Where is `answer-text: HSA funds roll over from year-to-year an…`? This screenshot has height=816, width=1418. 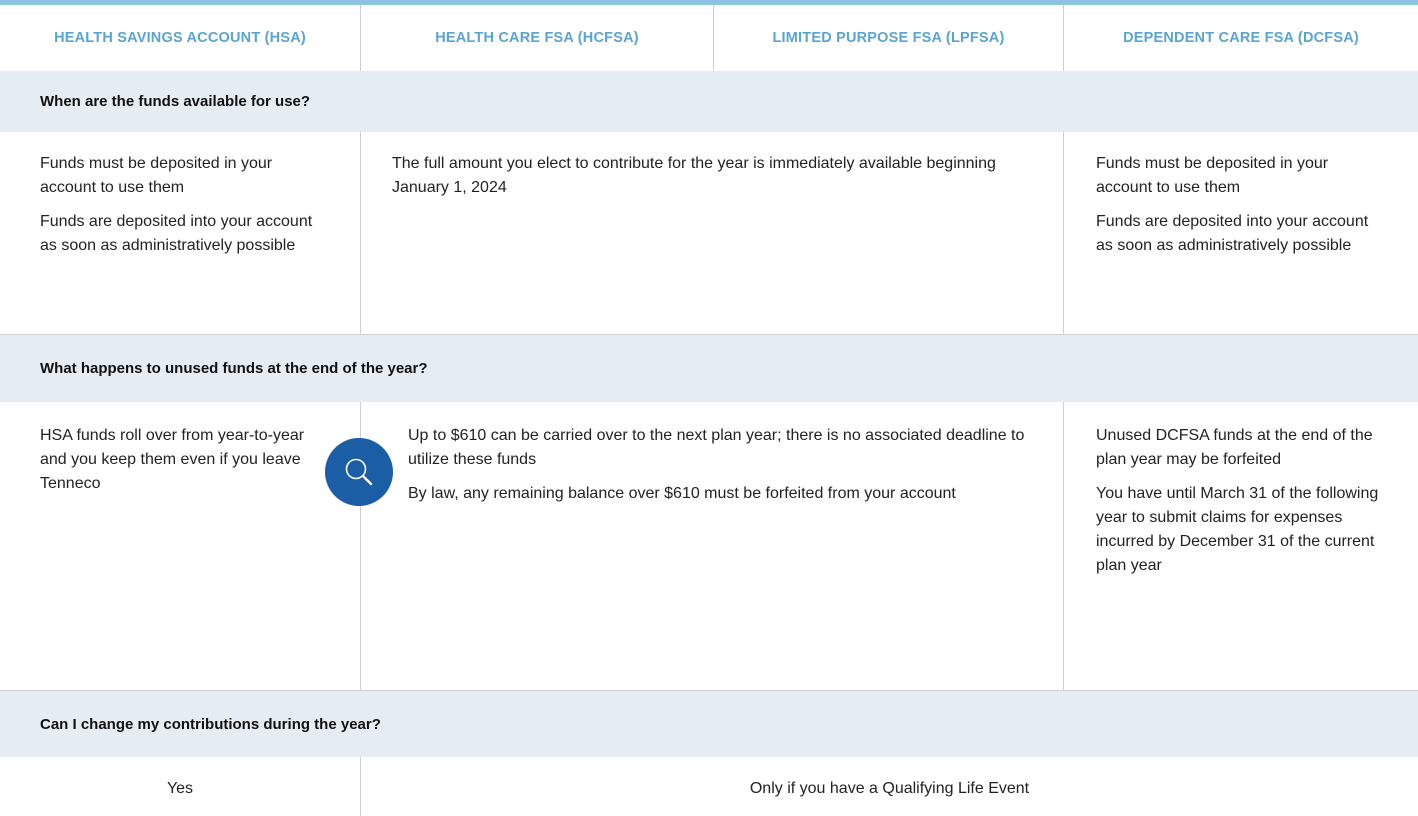
answer-text: HSA funds roll over from year-to-year an… is located at coordinates (172, 459).